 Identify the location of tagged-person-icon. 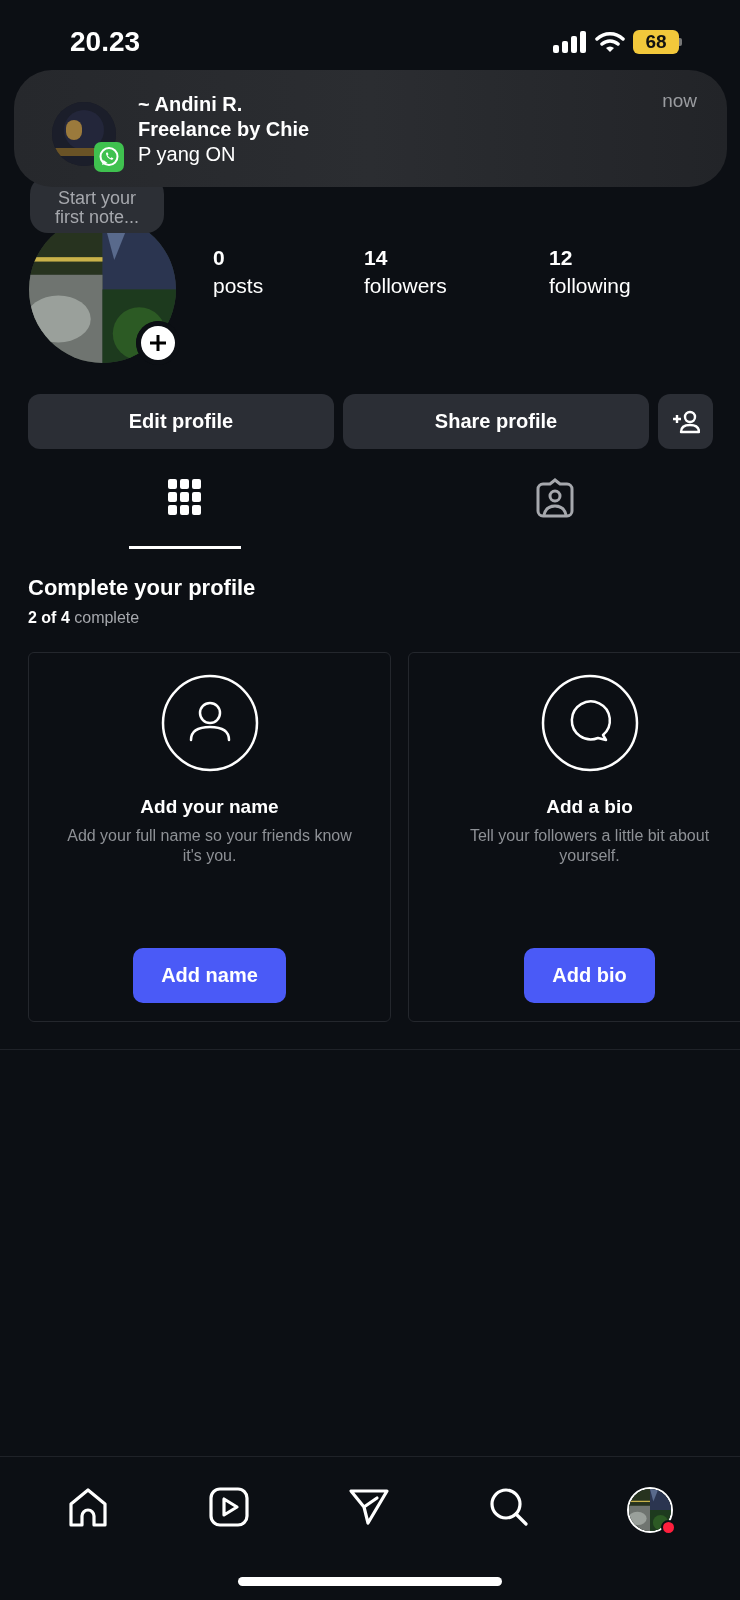
(555, 497).